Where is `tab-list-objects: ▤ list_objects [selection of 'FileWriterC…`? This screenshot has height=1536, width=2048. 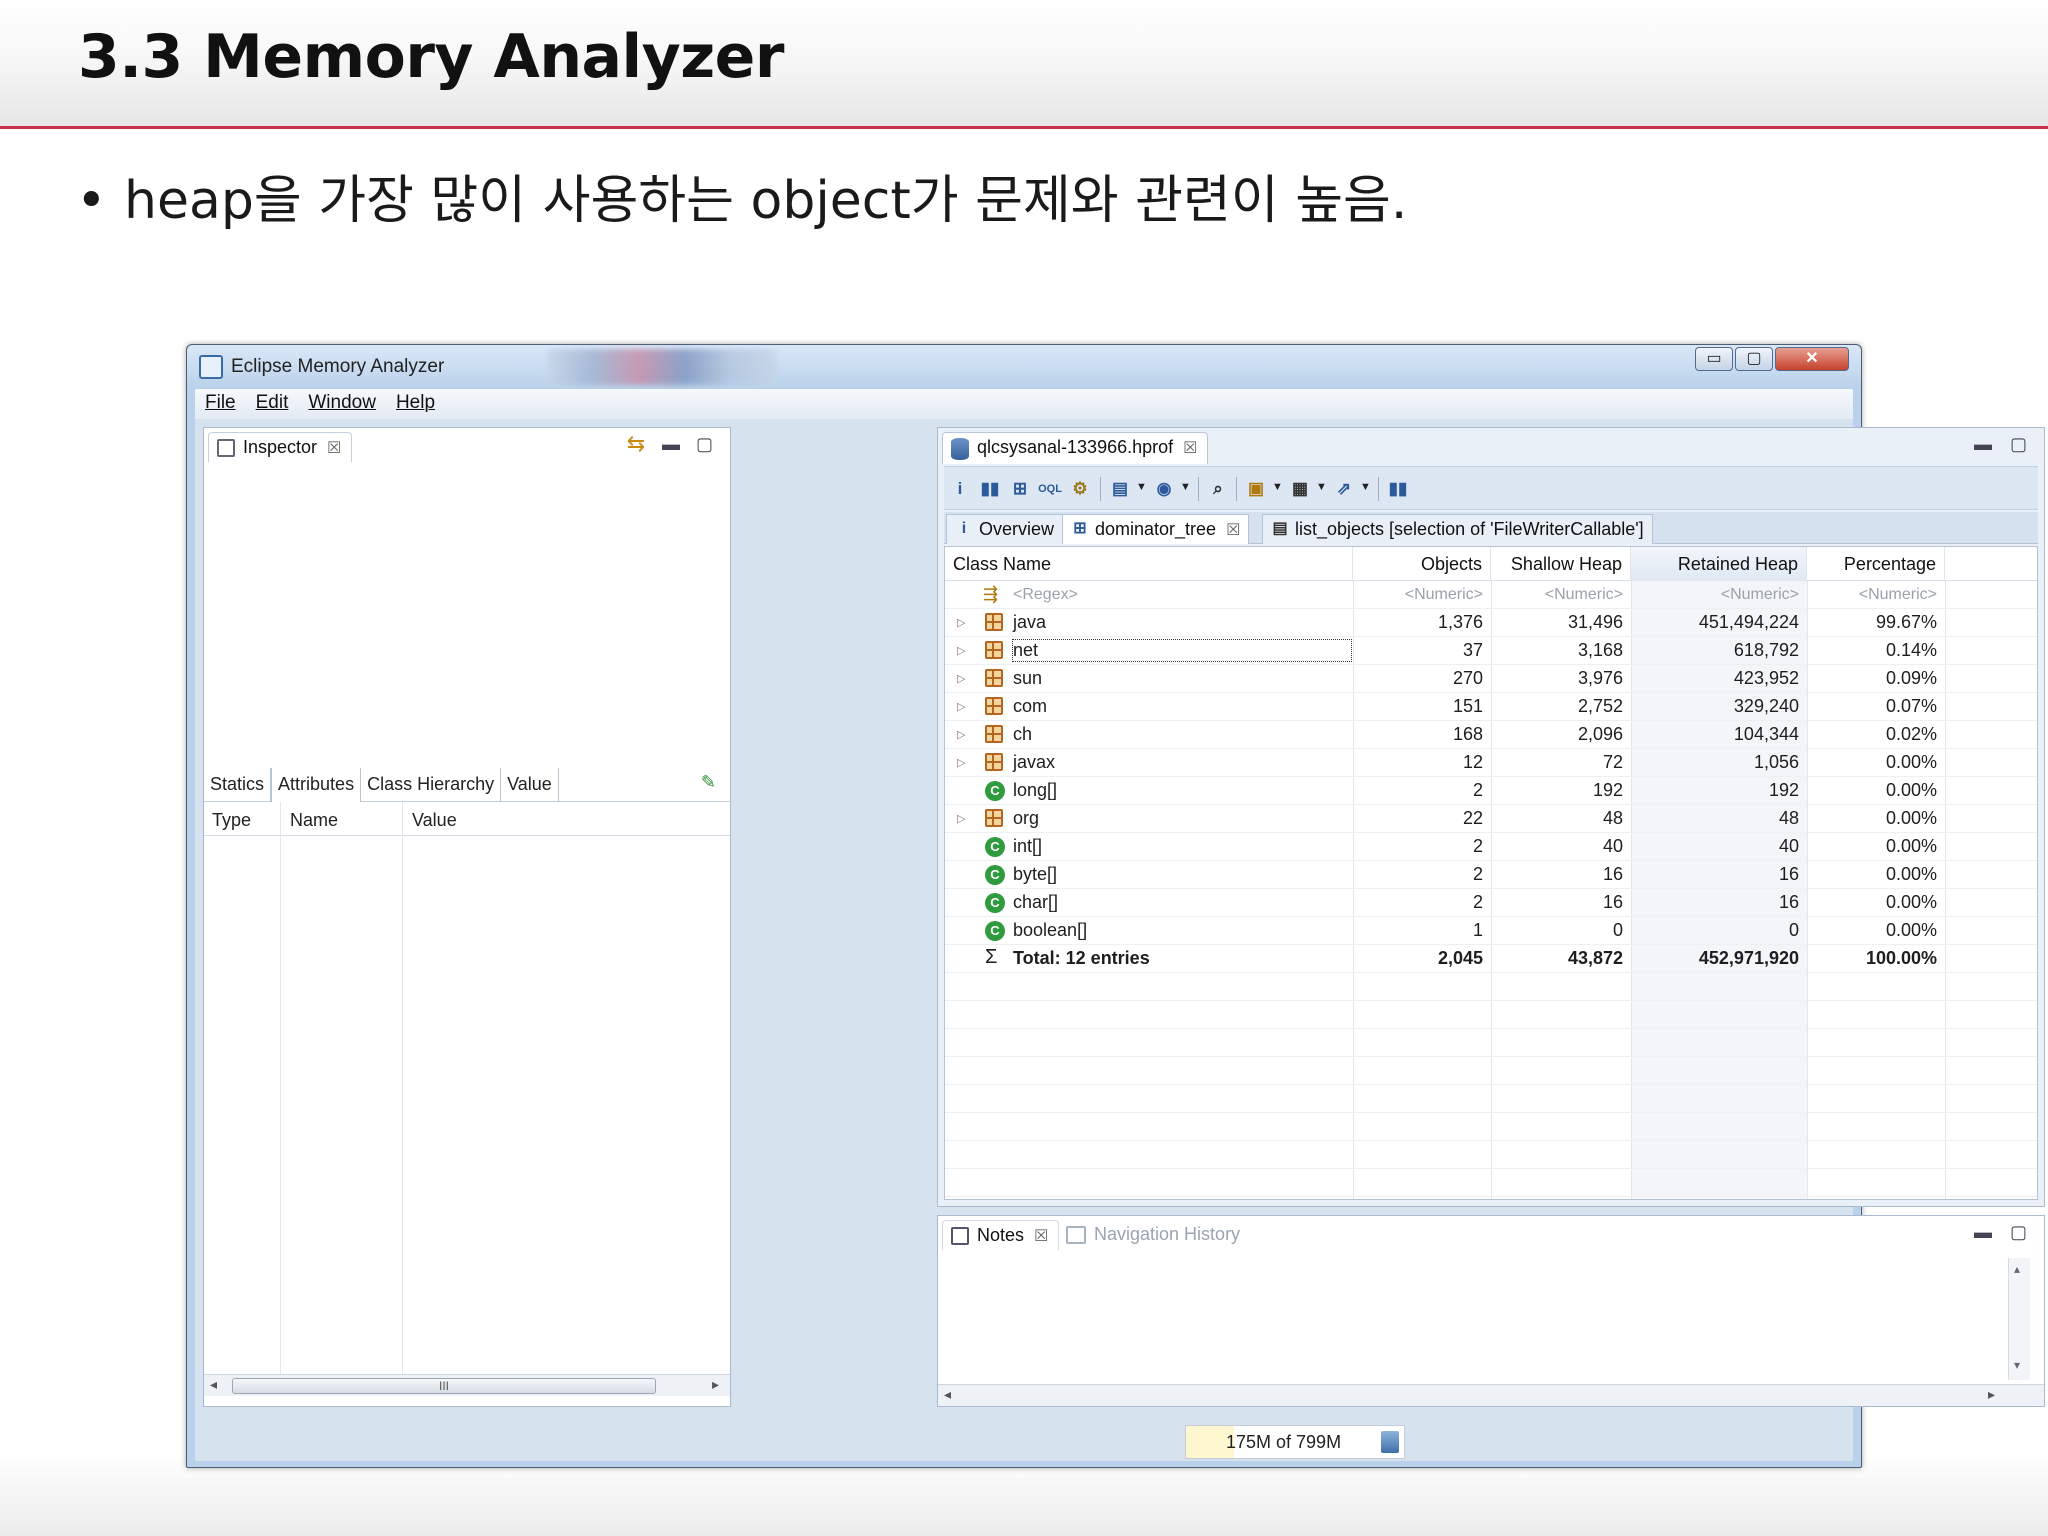
tab-list-objects: ▤ list_objects [selection of 'FileWriterC… is located at coordinates (1457, 529).